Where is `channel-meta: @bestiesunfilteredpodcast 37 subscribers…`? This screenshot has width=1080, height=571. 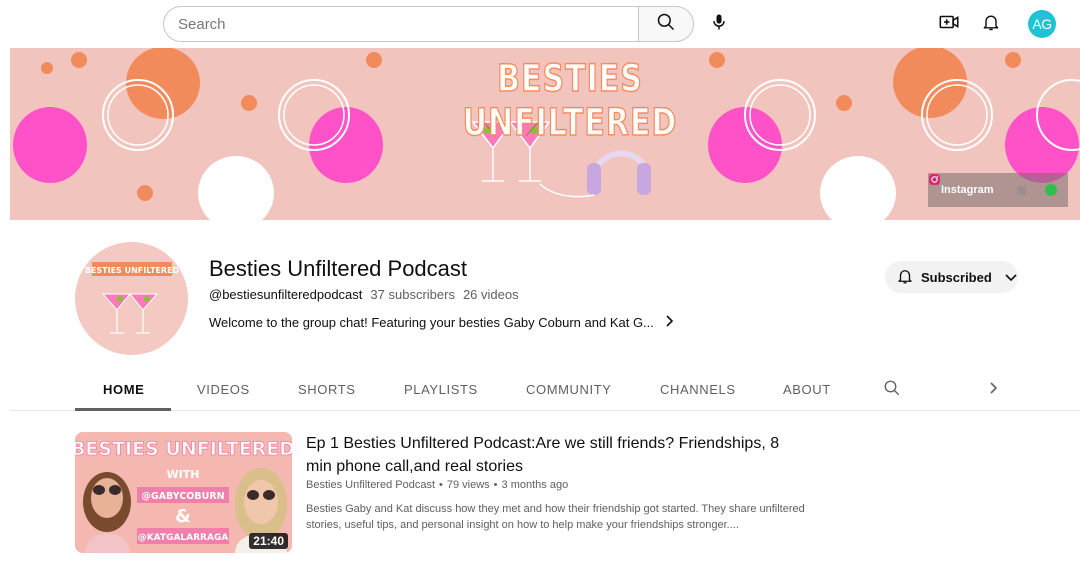
channel-meta: @bestiesunfilteredpodcast 37 subscribers… is located at coordinates (364, 294).